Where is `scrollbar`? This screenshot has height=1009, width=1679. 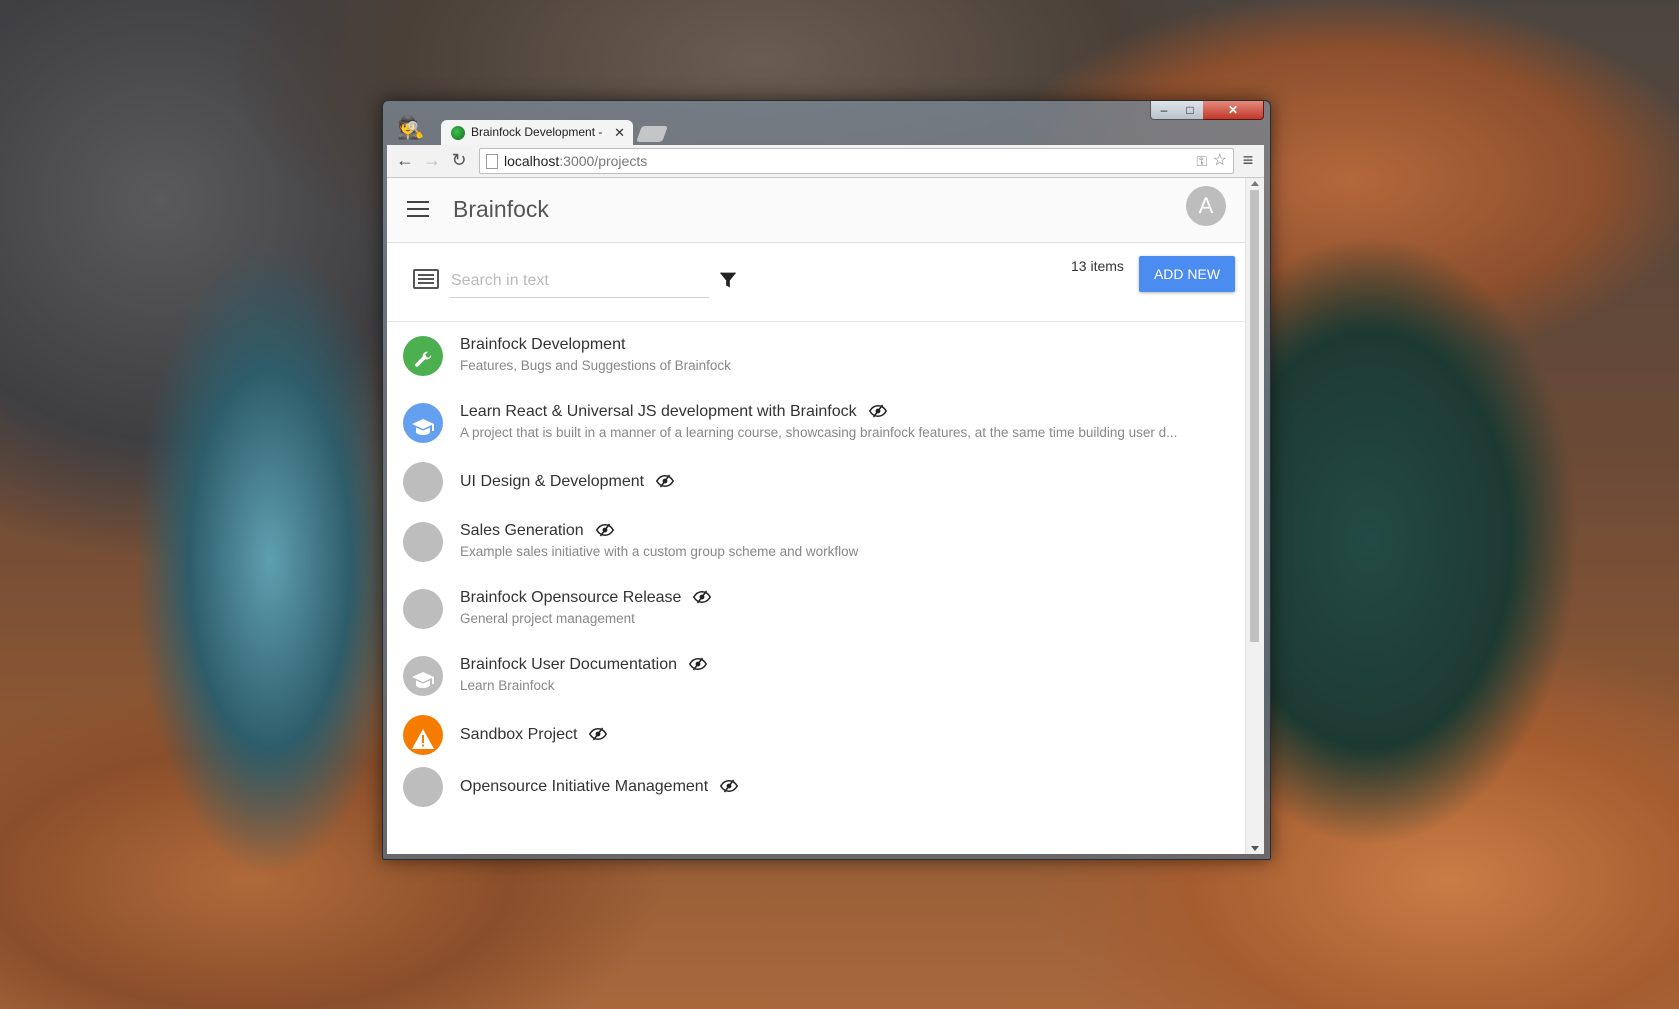 scrollbar is located at coordinates (1254, 516).